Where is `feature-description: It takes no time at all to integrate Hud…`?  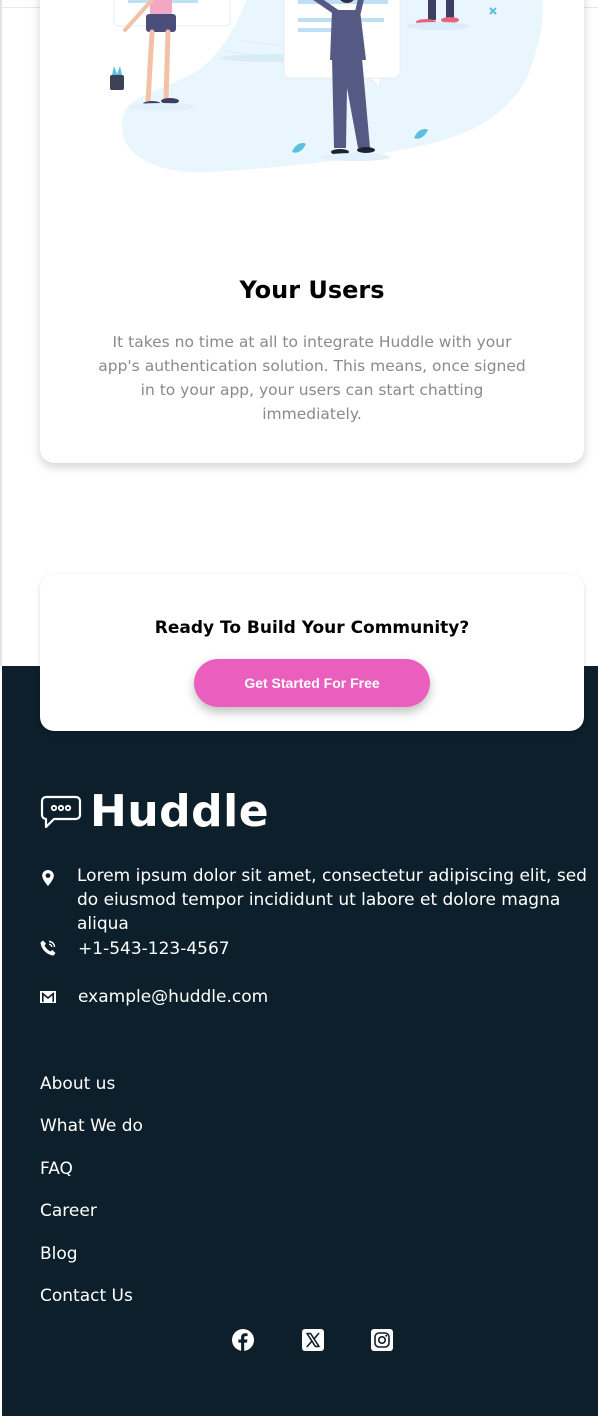
feature-description: It takes no time at all to integrate Hud… is located at coordinates (312, 378).